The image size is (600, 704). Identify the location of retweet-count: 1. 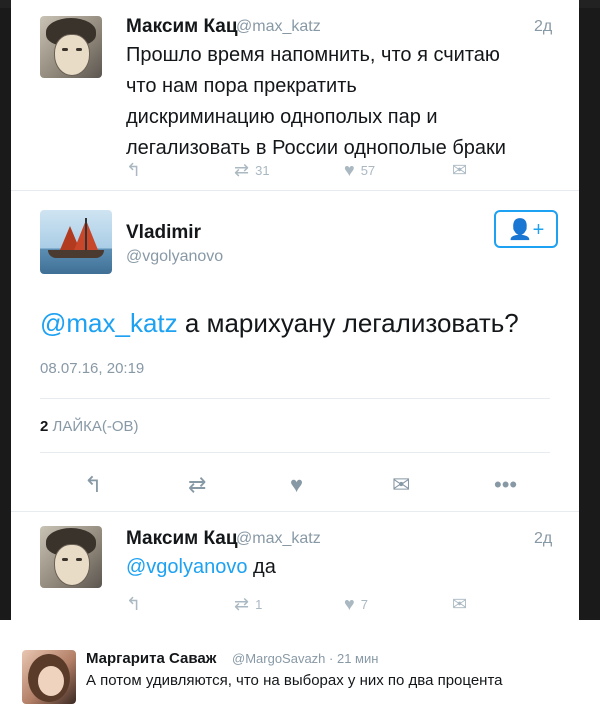
(259, 604).